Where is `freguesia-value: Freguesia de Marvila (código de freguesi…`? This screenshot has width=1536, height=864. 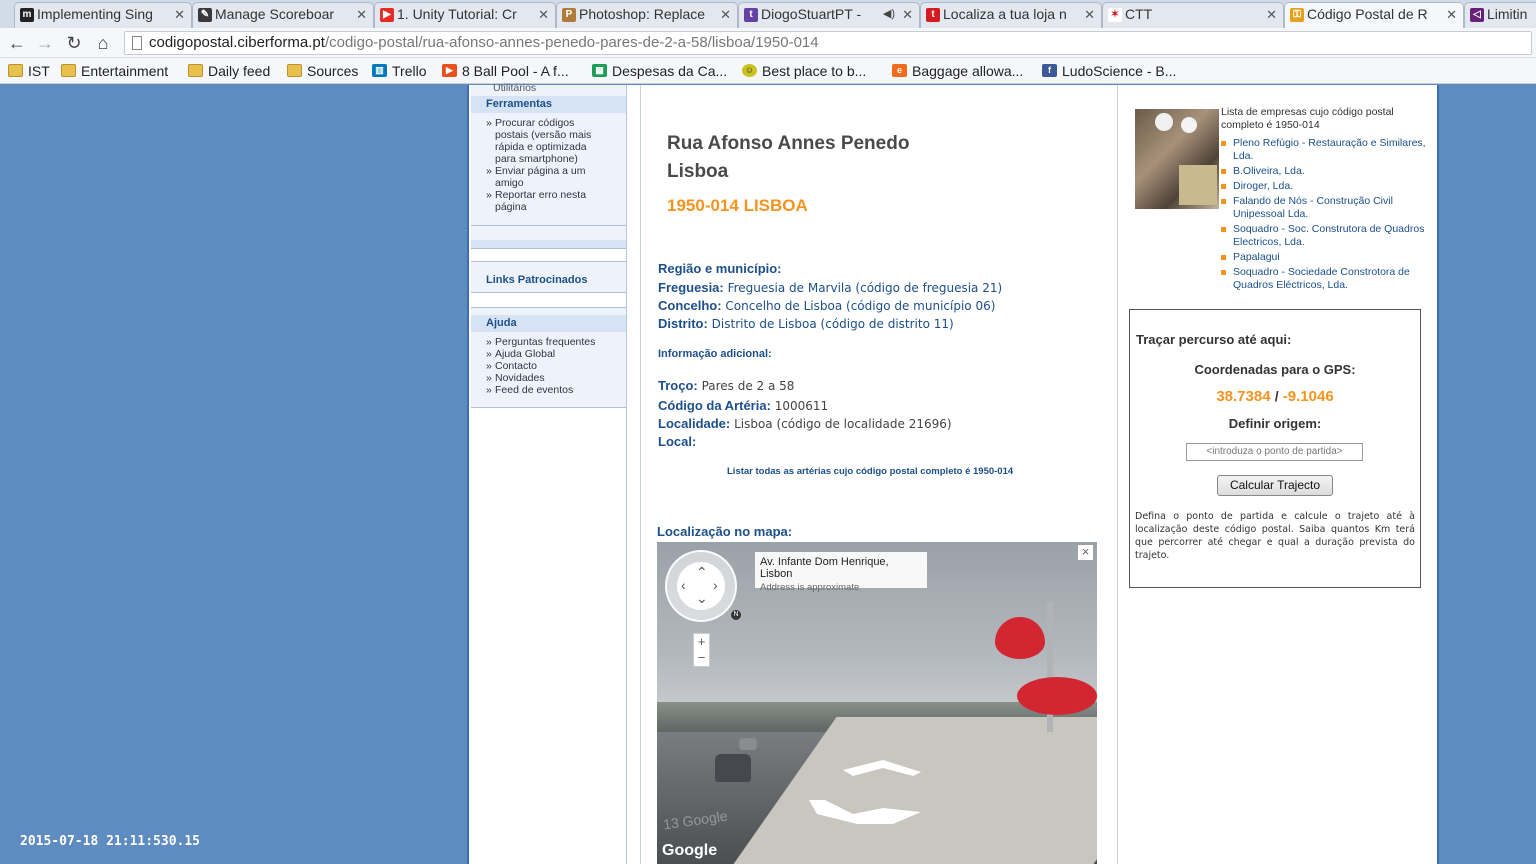 freguesia-value: Freguesia de Marvila (código de freguesi… is located at coordinates (865, 288).